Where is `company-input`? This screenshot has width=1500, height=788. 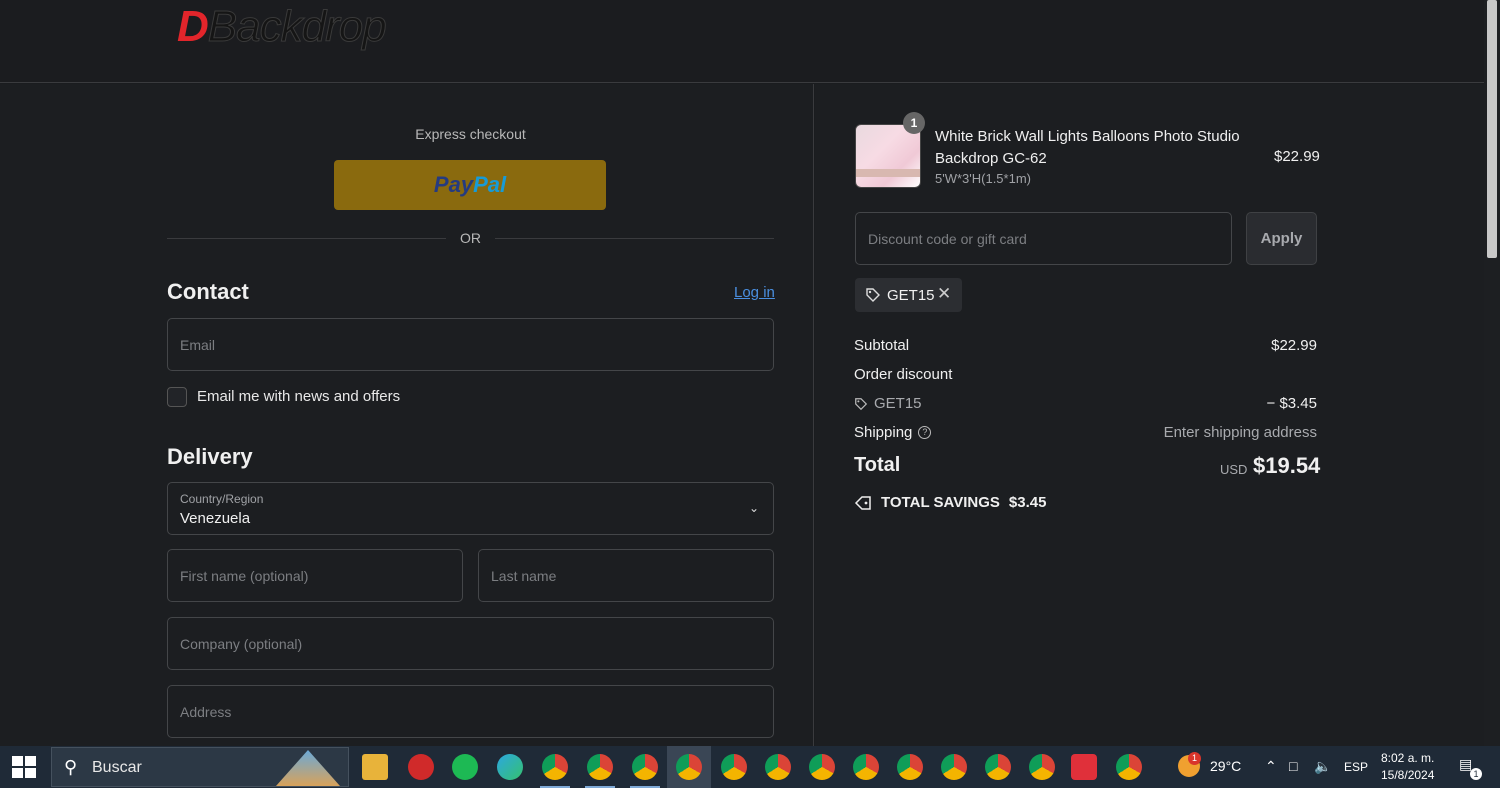 company-input is located at coordinates (470, 643).